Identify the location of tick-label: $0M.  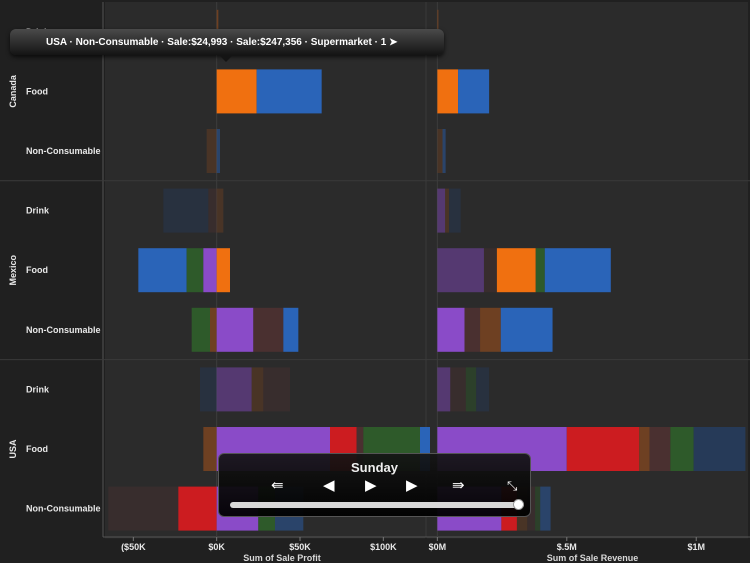
(438, 547).